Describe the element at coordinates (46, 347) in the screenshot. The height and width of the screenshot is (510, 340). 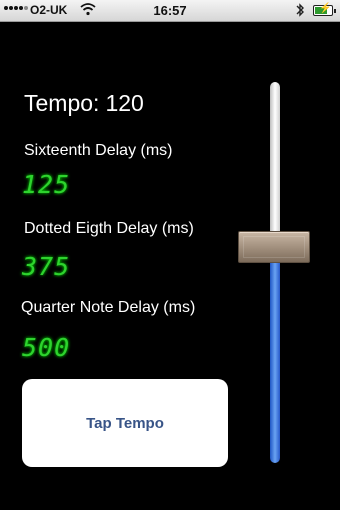
I see `quarter-note-delay-value: 500` at that location.